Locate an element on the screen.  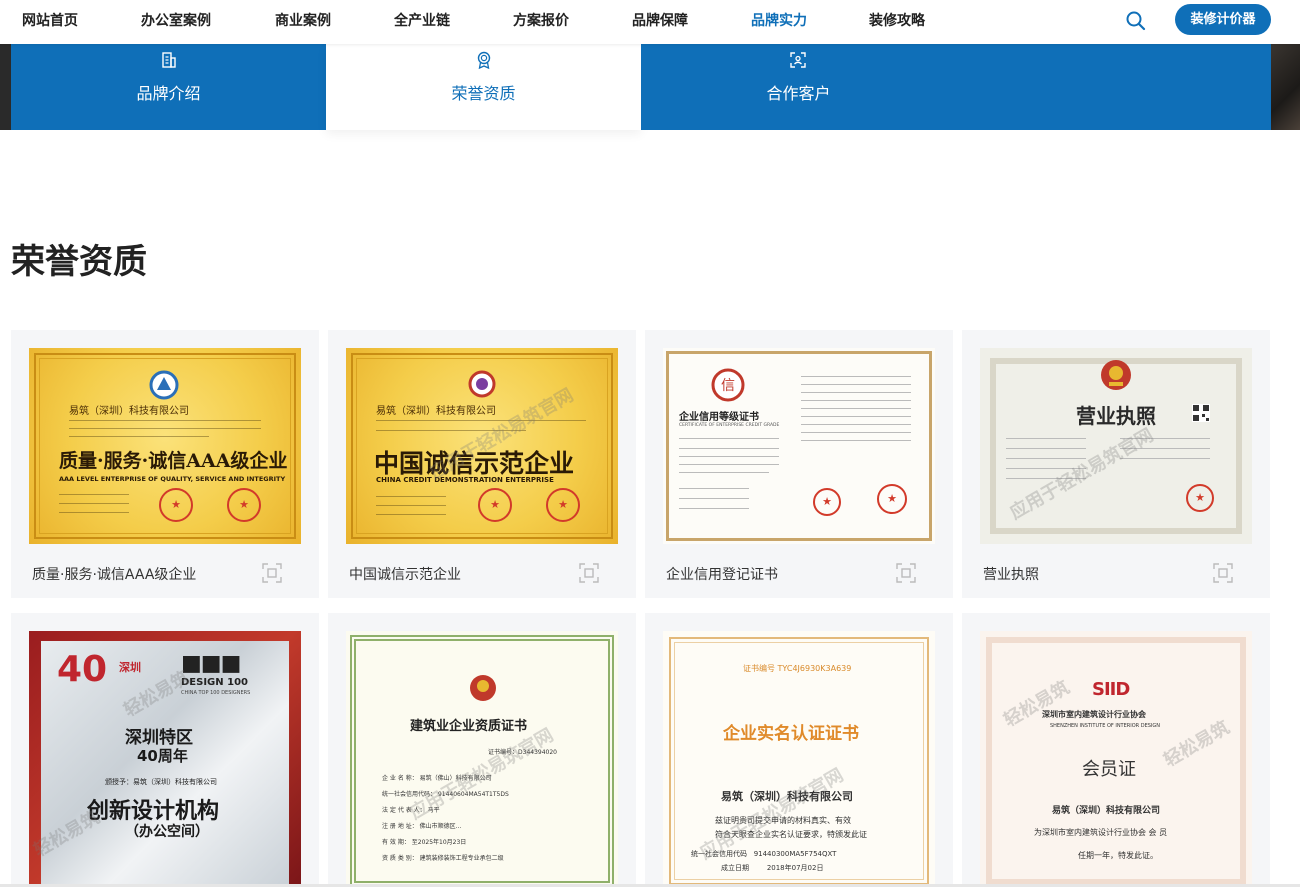
field-label: 企 业 名 称： is located at coordinates (400, 778).